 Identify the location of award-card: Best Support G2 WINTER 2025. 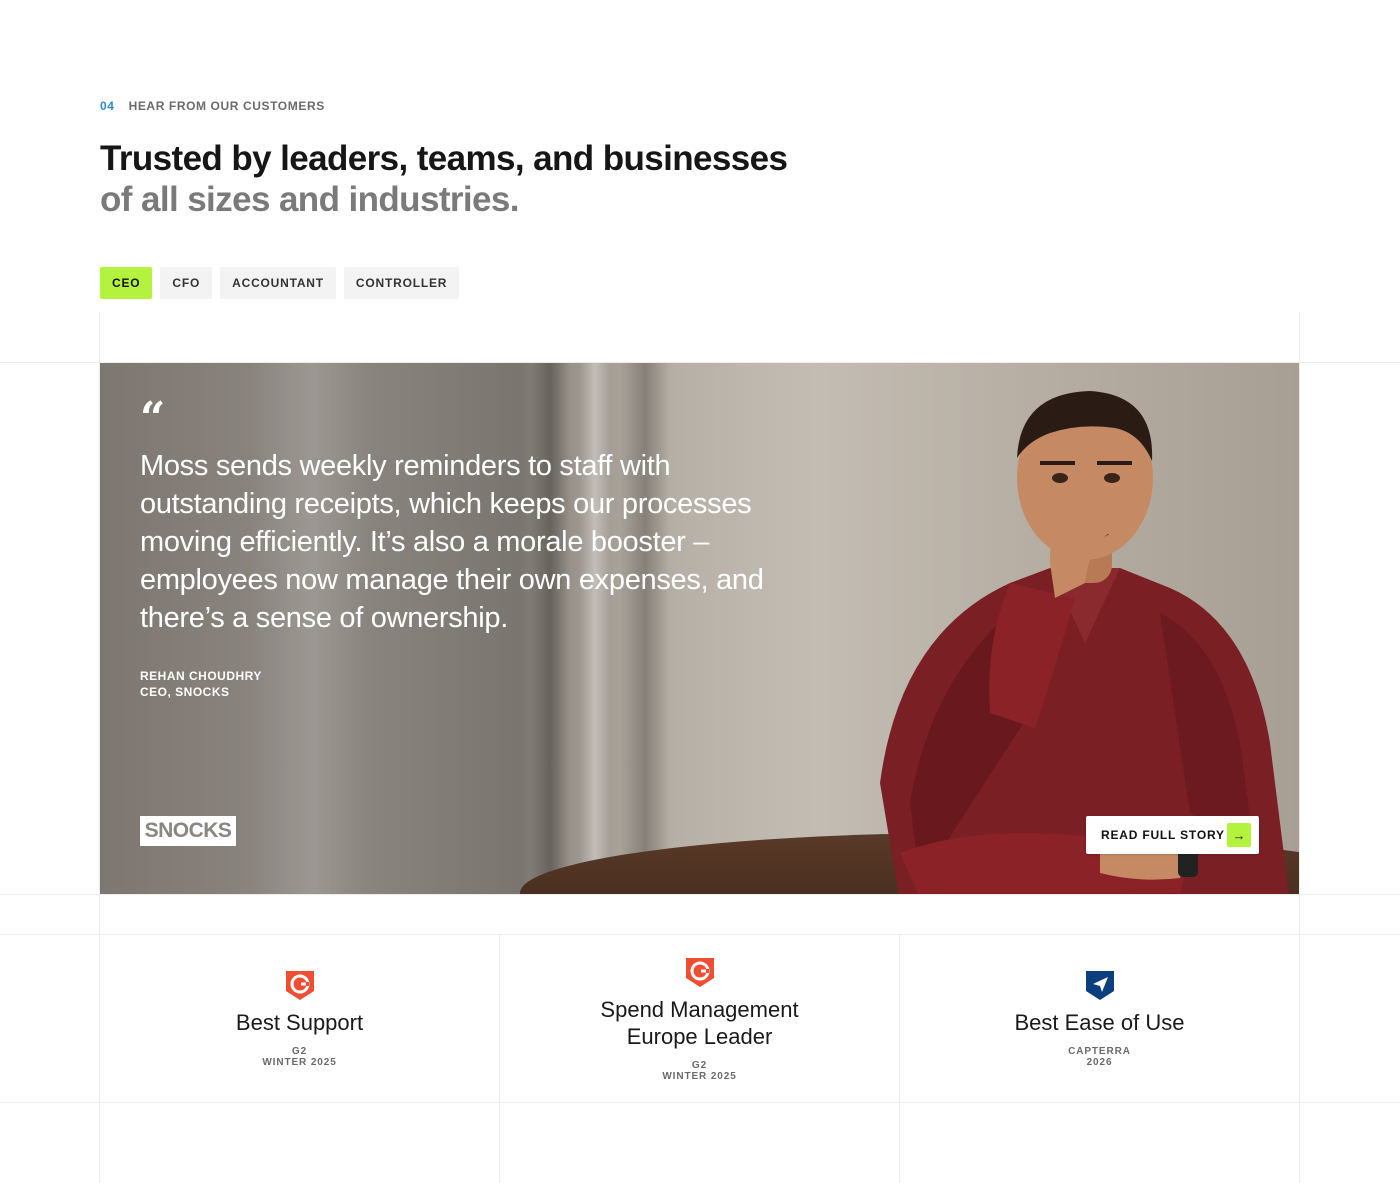
(299, 1018).